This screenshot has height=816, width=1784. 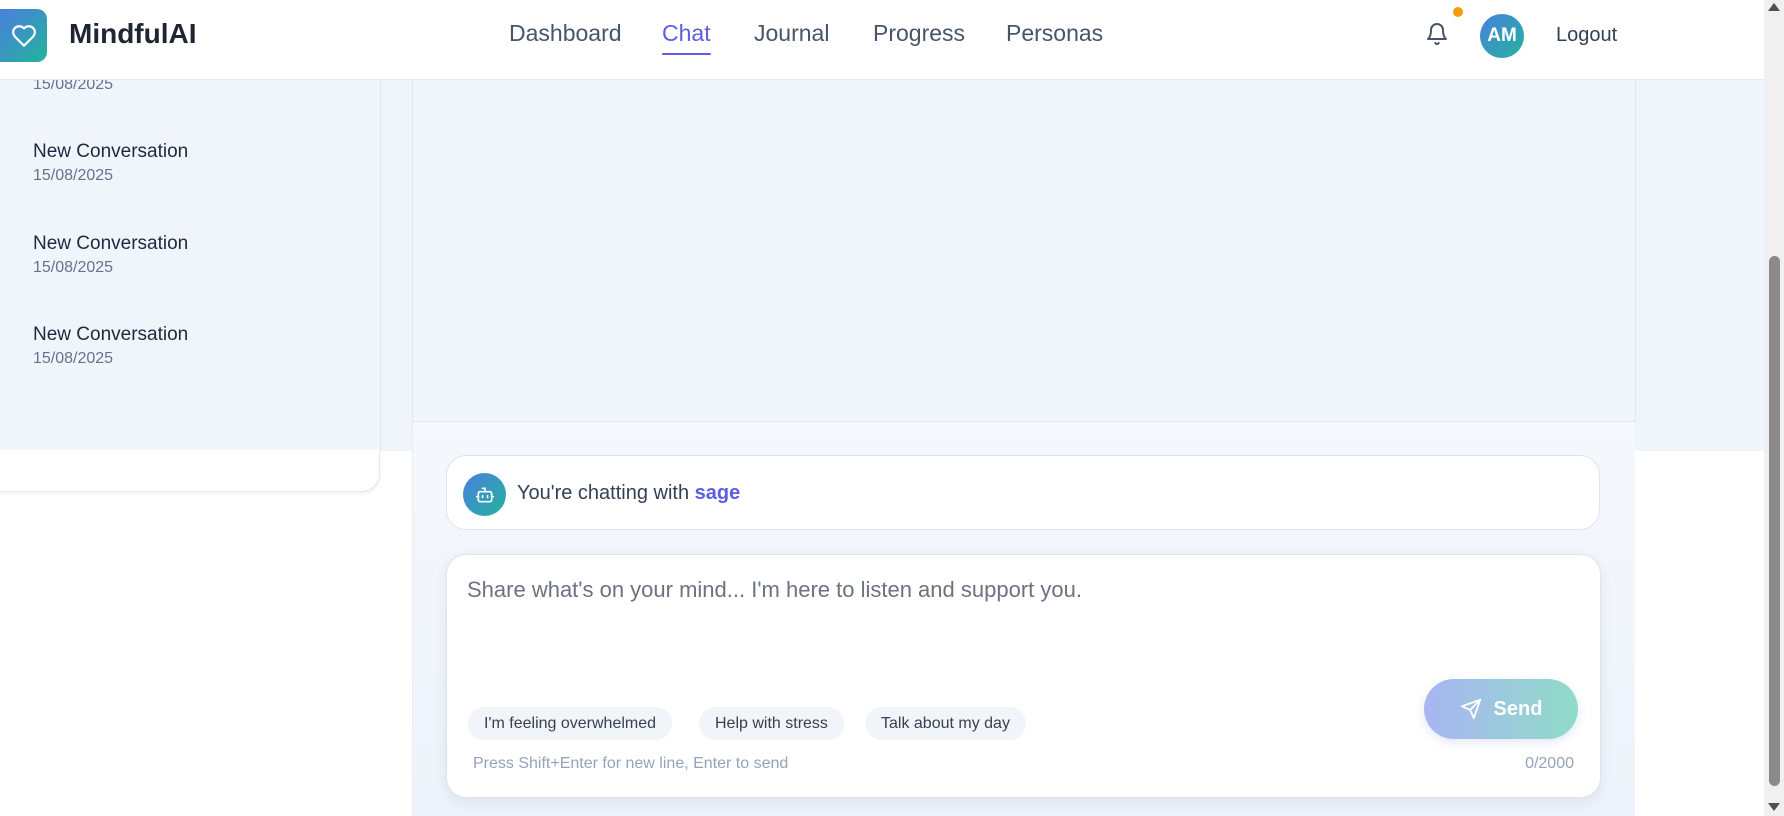 I want to click on nav-chat: Chat, so click(x=686, y=37).